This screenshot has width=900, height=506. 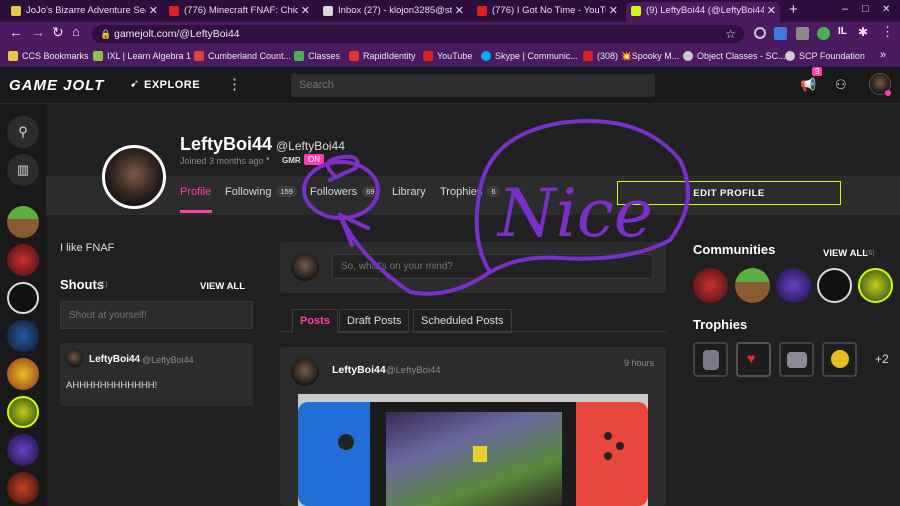 What do you see at coordinates (574, 213) in the screenshot?
I see `annotation-text: Nice` at bounding box center [574, 213].